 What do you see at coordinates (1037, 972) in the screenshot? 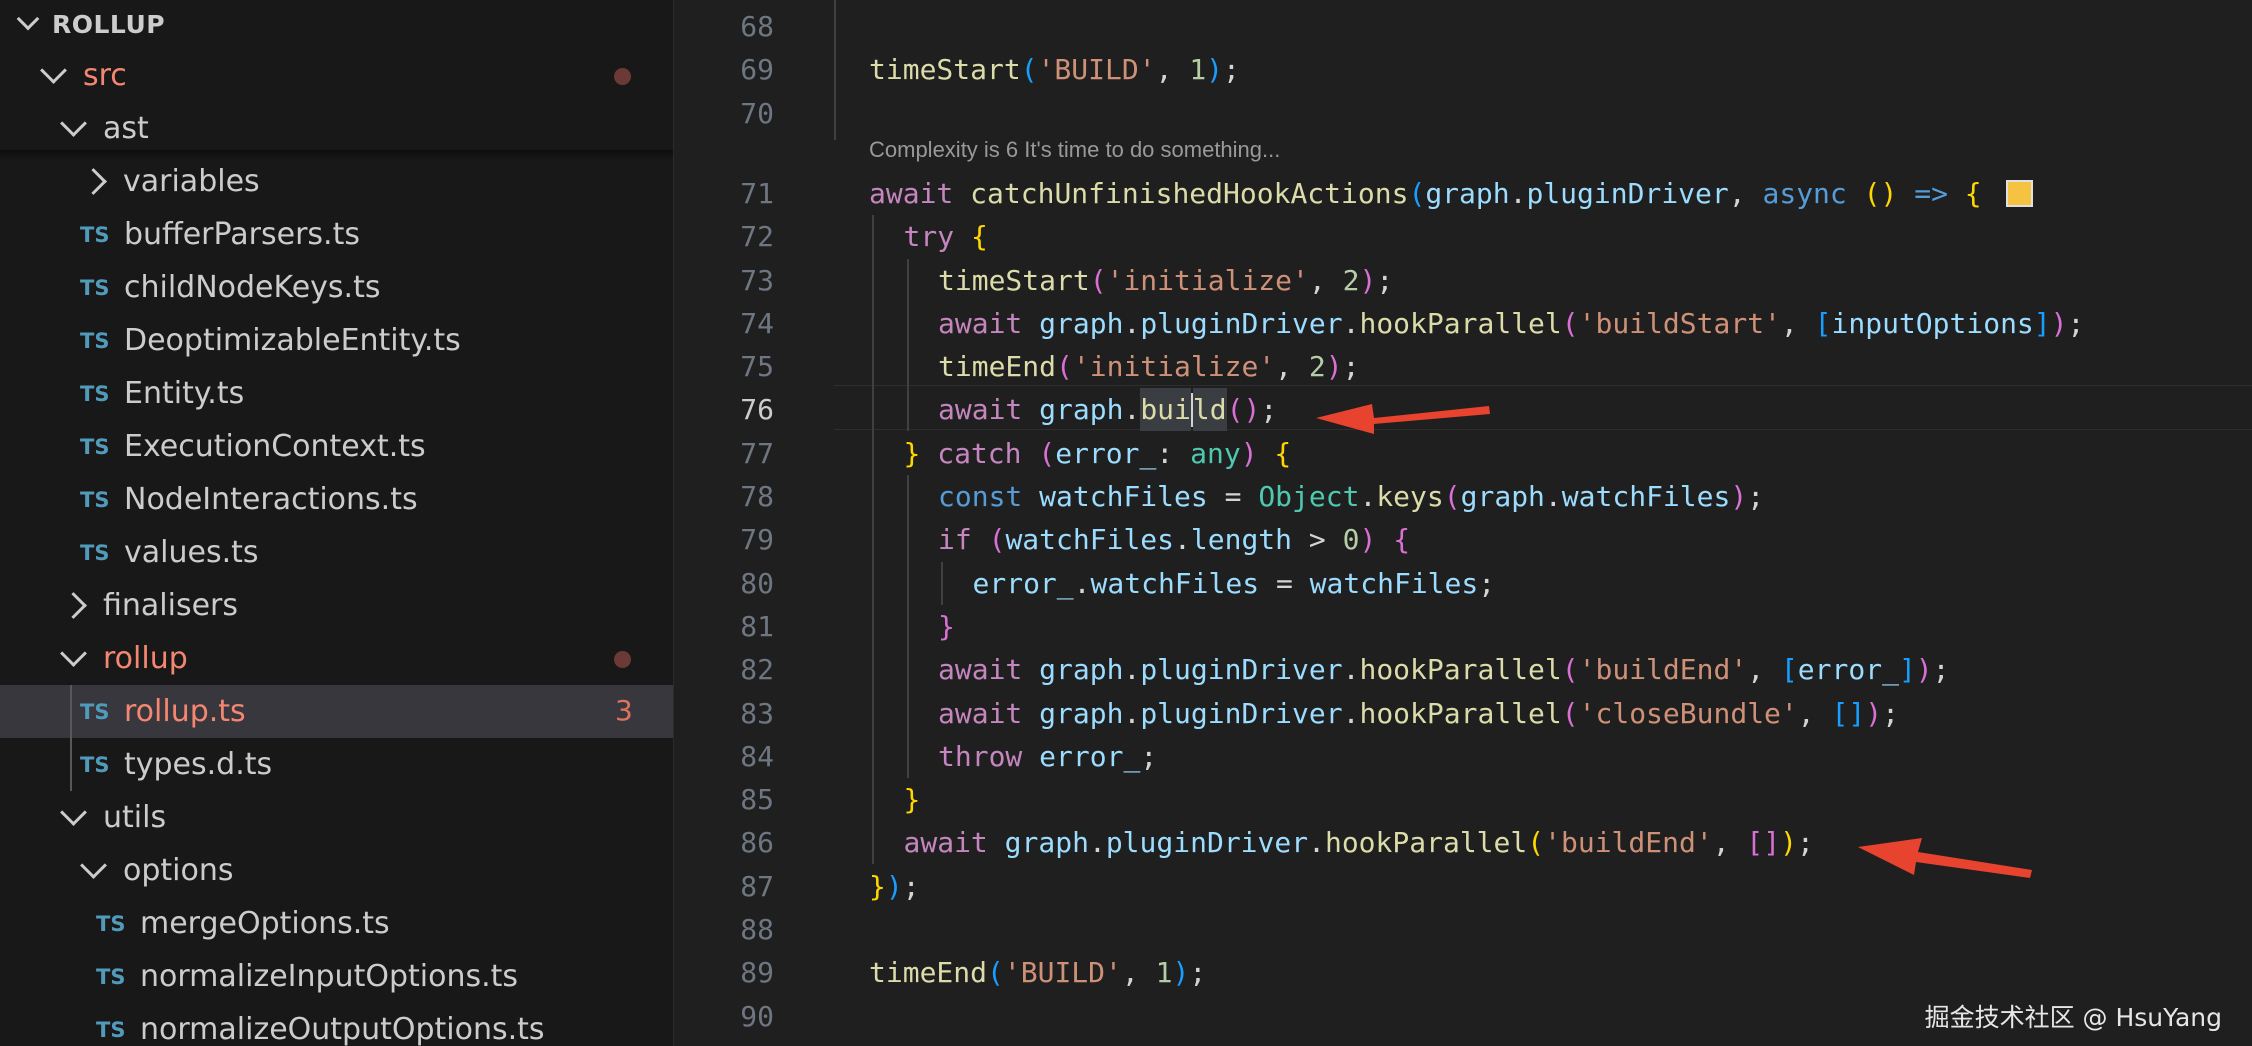
I see `code-line: timeEnd('BUILD', 1);` at bounding box center [1037, 972].